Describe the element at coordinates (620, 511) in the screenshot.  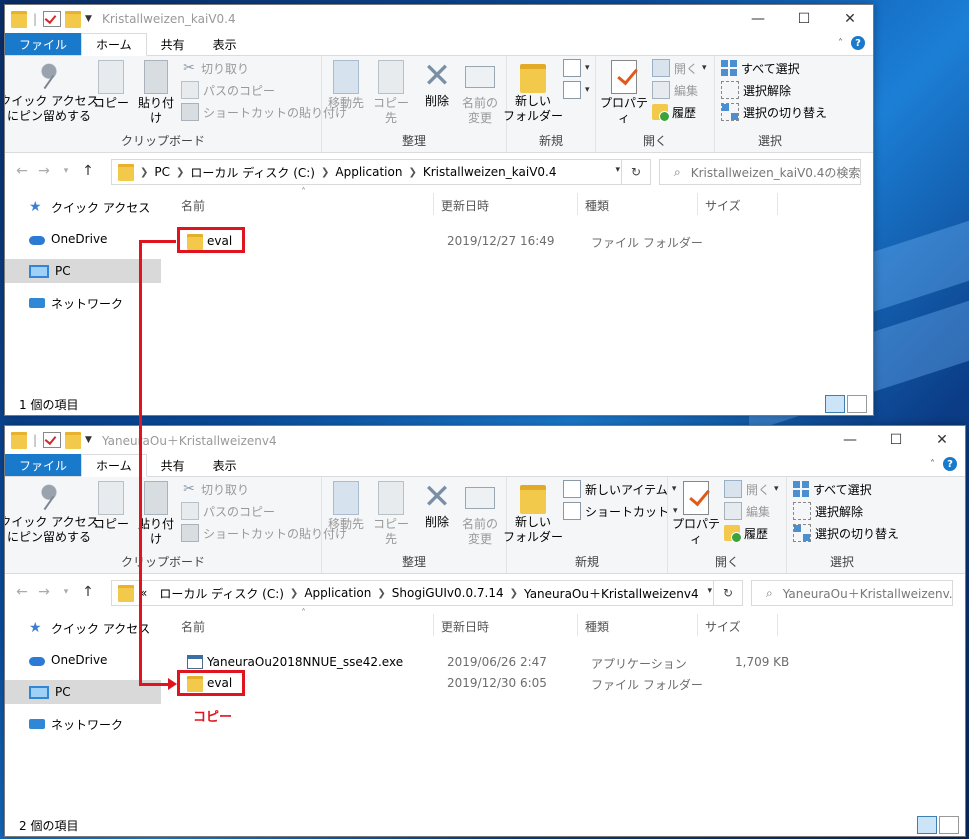
I see `easy-access-button: ショートカット ▾` at that location.